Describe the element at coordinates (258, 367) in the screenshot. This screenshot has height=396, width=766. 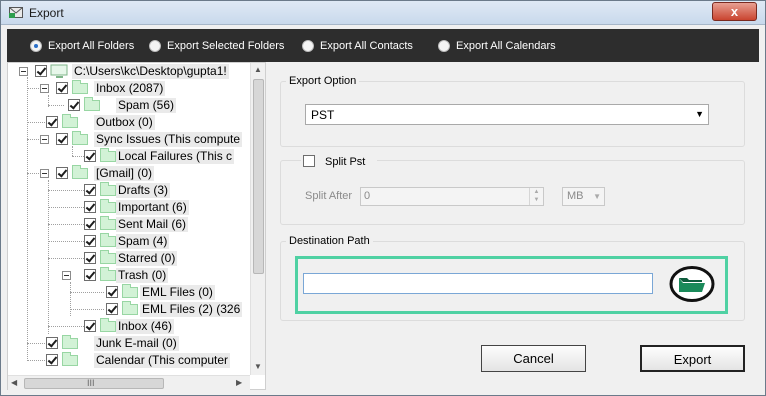
I see `scroll-down-icon: ▼` at that location.